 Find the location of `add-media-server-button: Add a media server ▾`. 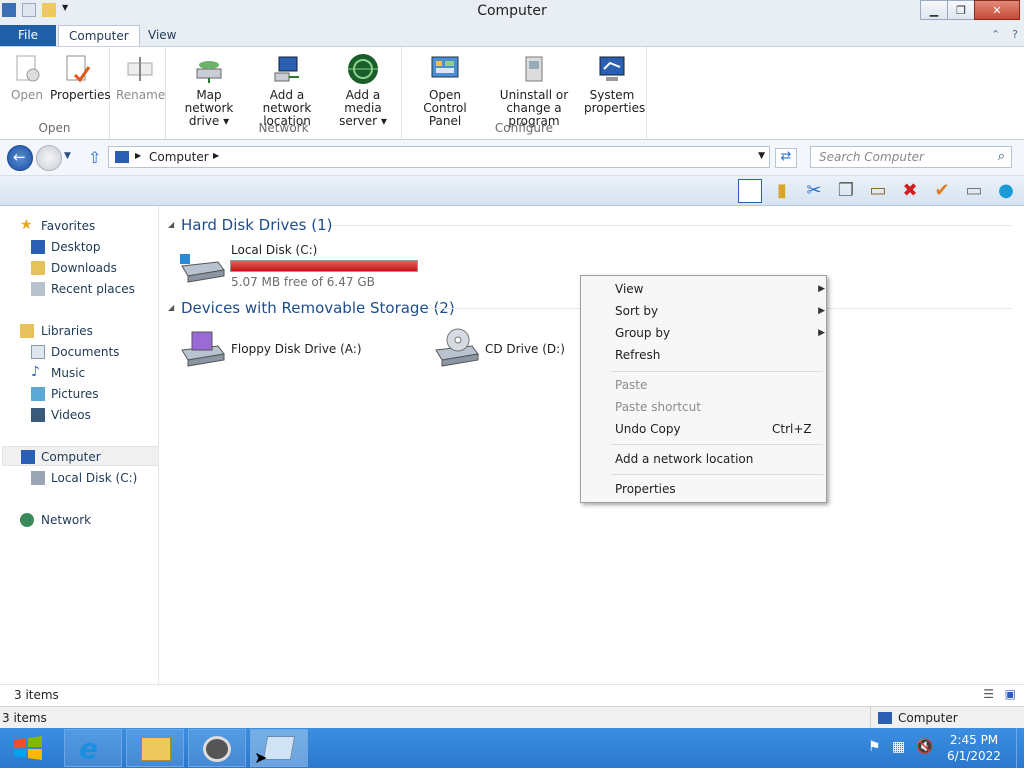

add-media-server-button: Add a media server ▾ is located at coordinates (363, 90).